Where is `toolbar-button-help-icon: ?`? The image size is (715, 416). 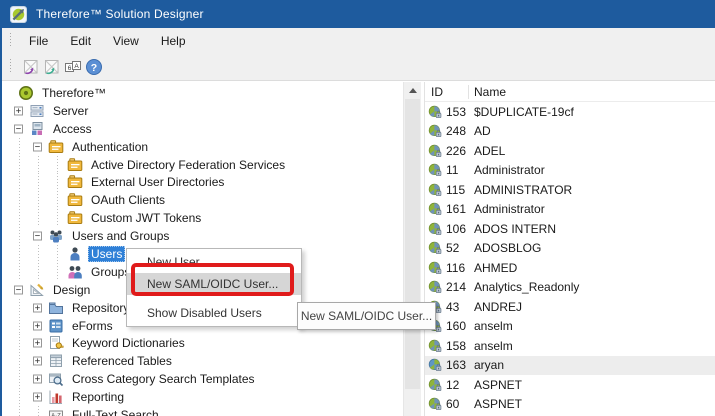
toolbar-button-help-icon: ? is located at coordinates (93, 66).